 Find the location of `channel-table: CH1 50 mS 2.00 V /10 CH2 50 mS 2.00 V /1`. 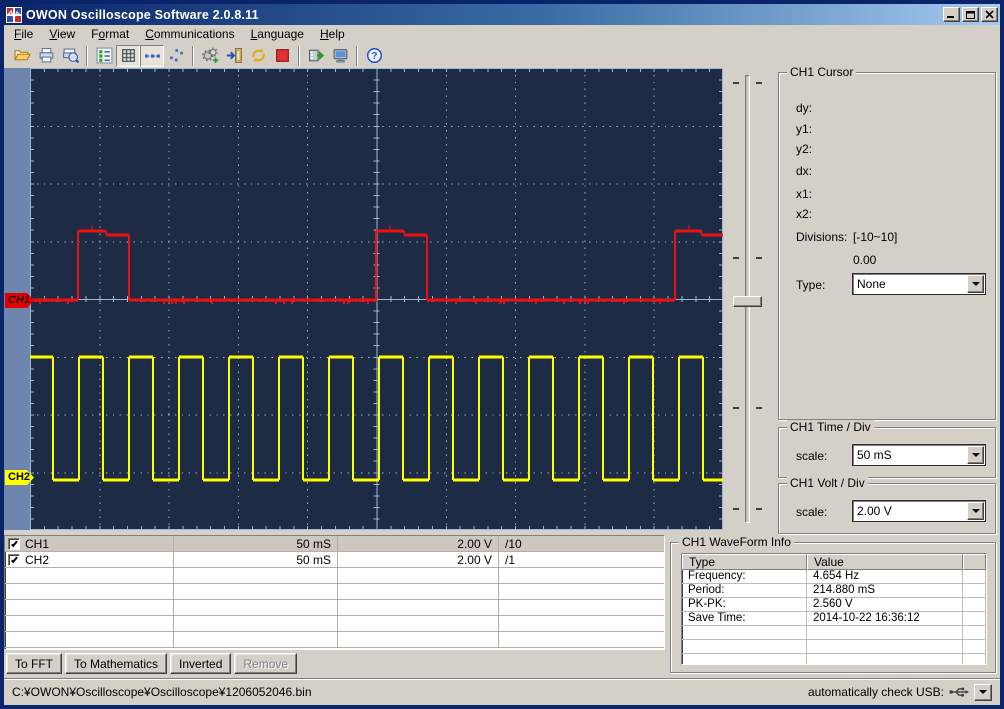

channel-table: CH1 50 mS 2.00 V /10 CH2 50 mS 2.00 V /1 is located at coordinates (334, 592).